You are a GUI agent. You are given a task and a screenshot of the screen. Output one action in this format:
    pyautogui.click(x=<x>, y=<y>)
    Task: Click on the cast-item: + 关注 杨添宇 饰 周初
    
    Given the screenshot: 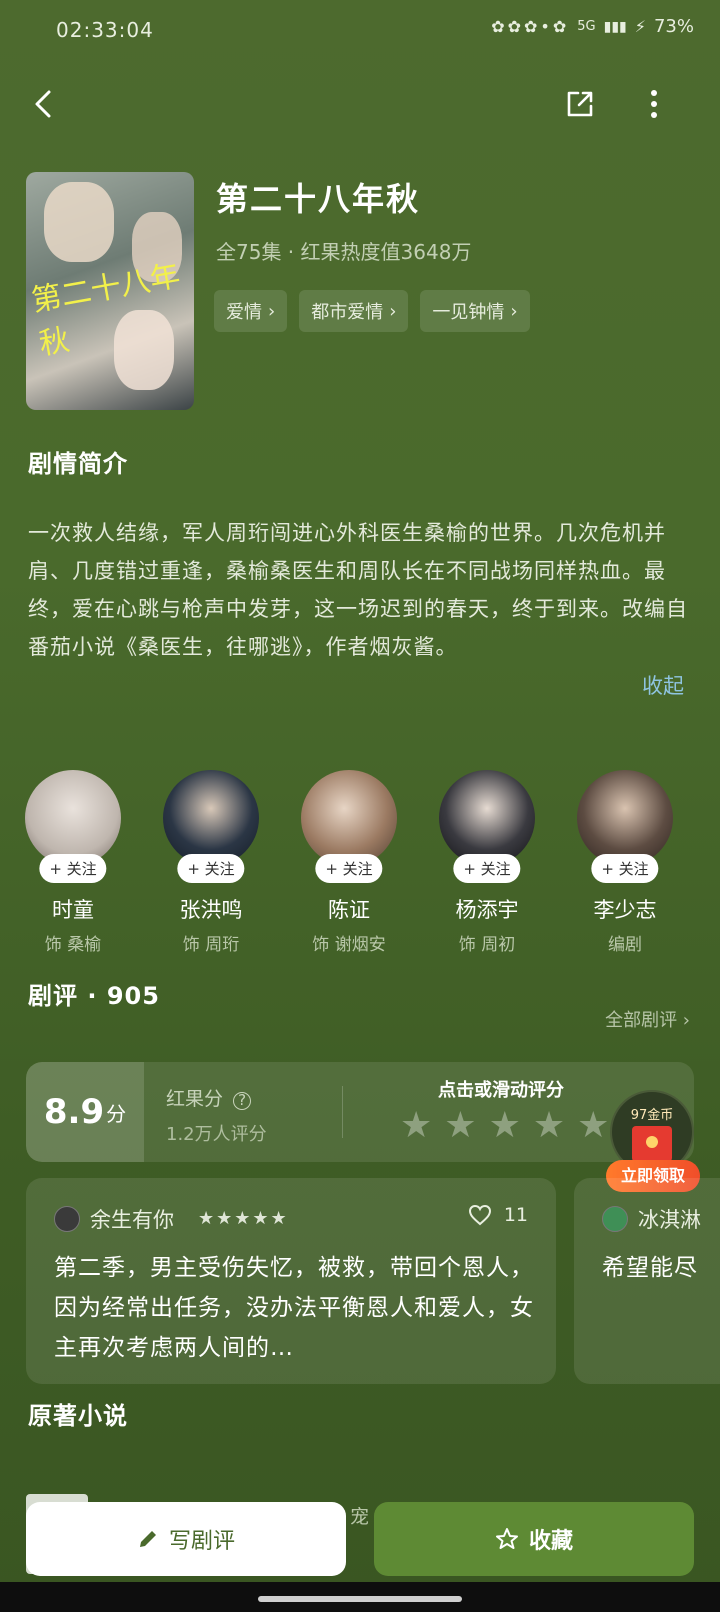 What is the action you would take?
    pyautogui.click(x=487, y=862)
    